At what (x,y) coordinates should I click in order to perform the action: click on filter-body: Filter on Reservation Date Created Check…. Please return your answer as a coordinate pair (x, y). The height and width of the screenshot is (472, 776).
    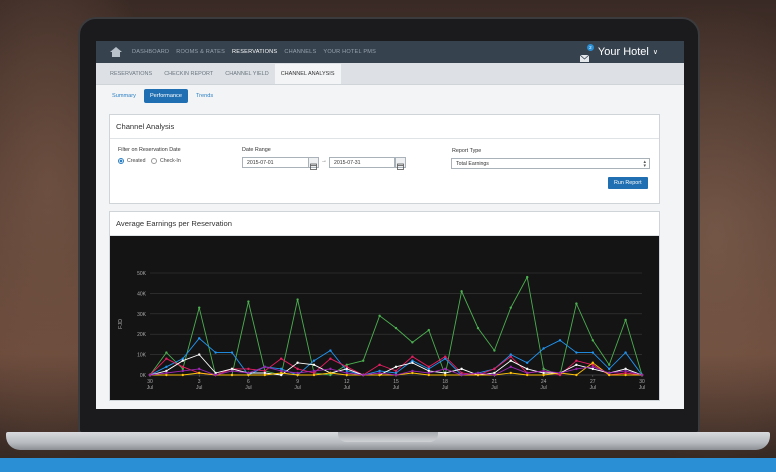
    Looking at the image, I should click on (384, 171).